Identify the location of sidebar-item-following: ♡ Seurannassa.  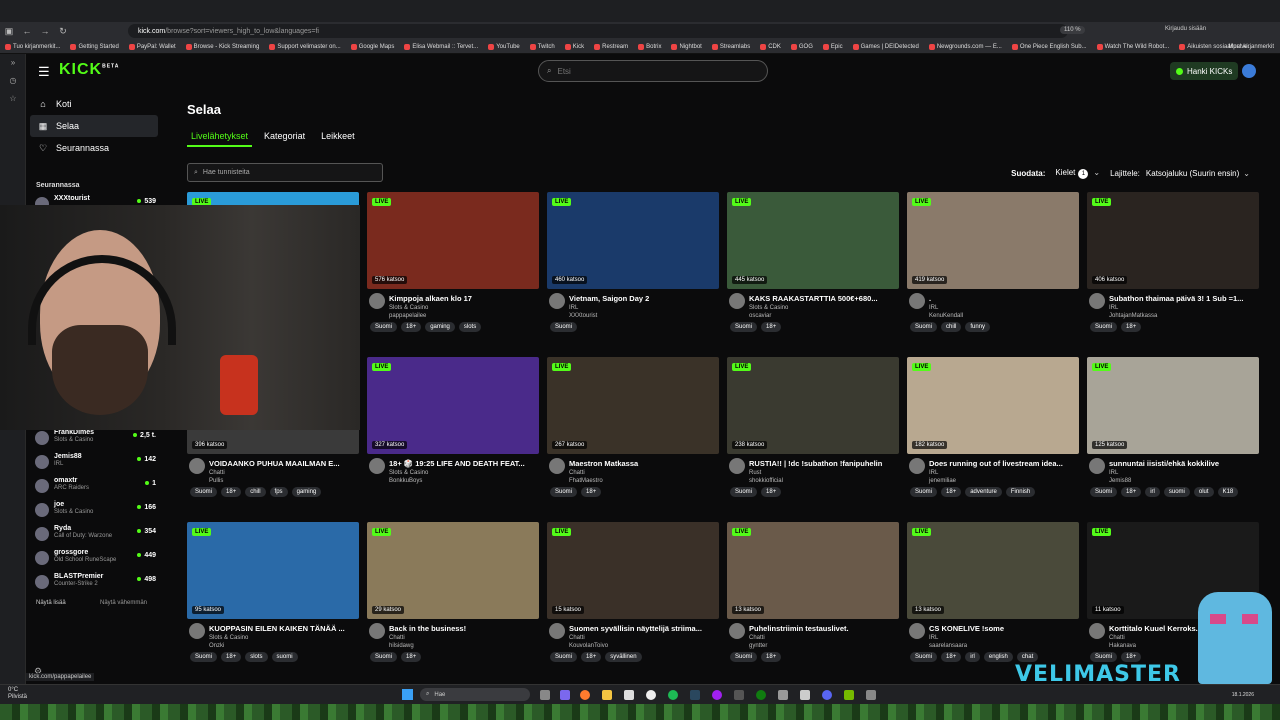
(94, 148).